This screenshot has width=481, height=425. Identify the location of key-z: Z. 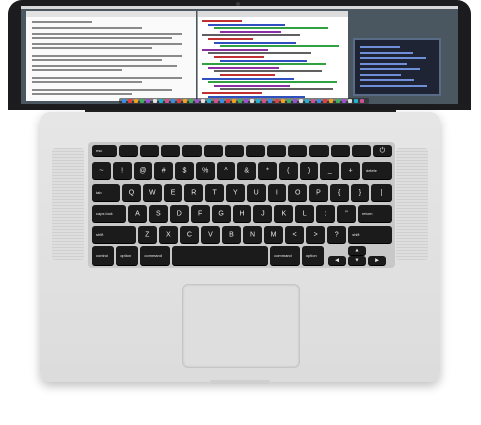
(147, 234).